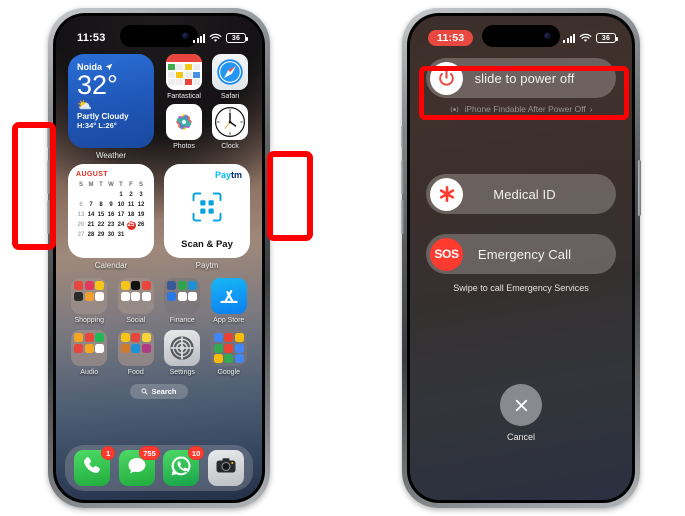 The image size is (685, 516). What do you see at coordinates (207, 265) in the screenshot?
I see `paytm-widget-label: Paytm` at bounding box center [207, 265].